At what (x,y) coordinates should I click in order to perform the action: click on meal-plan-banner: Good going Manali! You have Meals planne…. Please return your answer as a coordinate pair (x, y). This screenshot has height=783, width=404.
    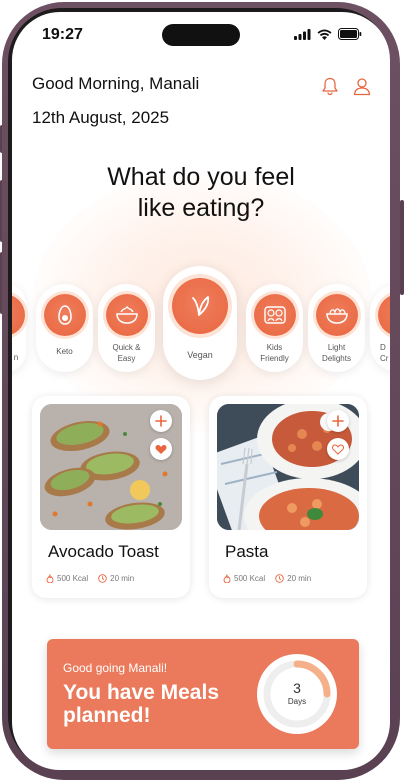
    Looking at the image, I should click on (203, 694).